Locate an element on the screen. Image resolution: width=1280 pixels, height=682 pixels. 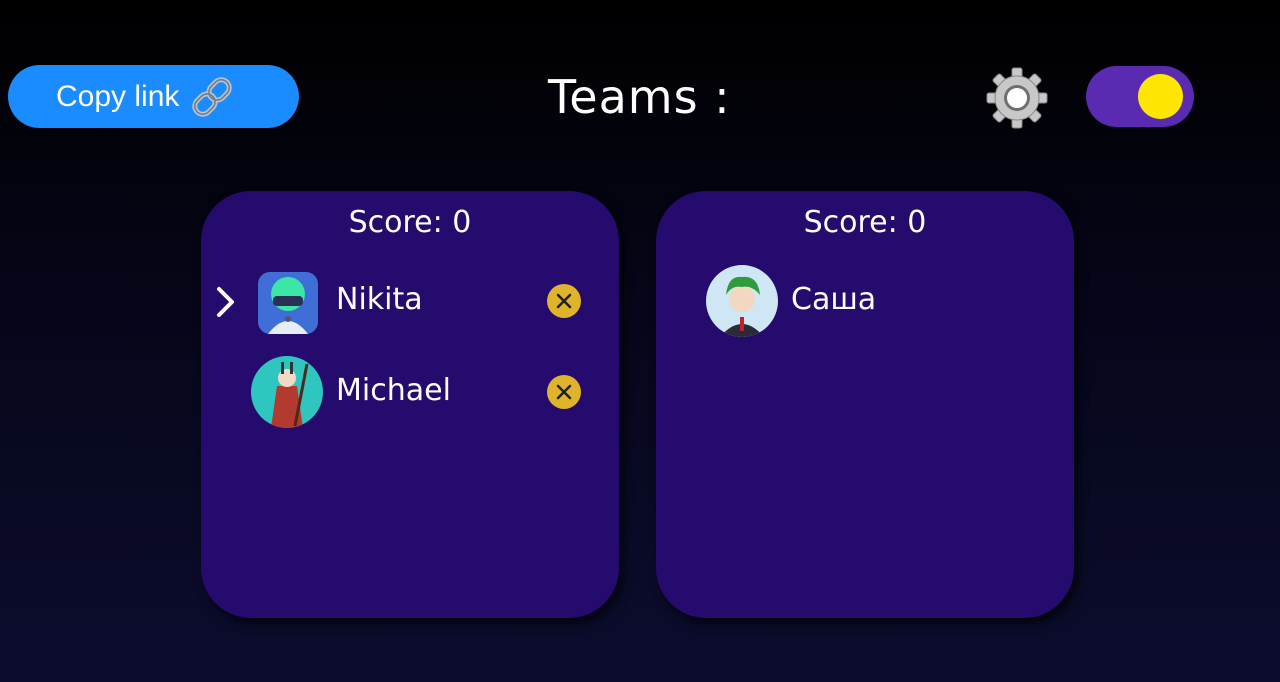
gear-icon is located at coordinates (1017, 98).